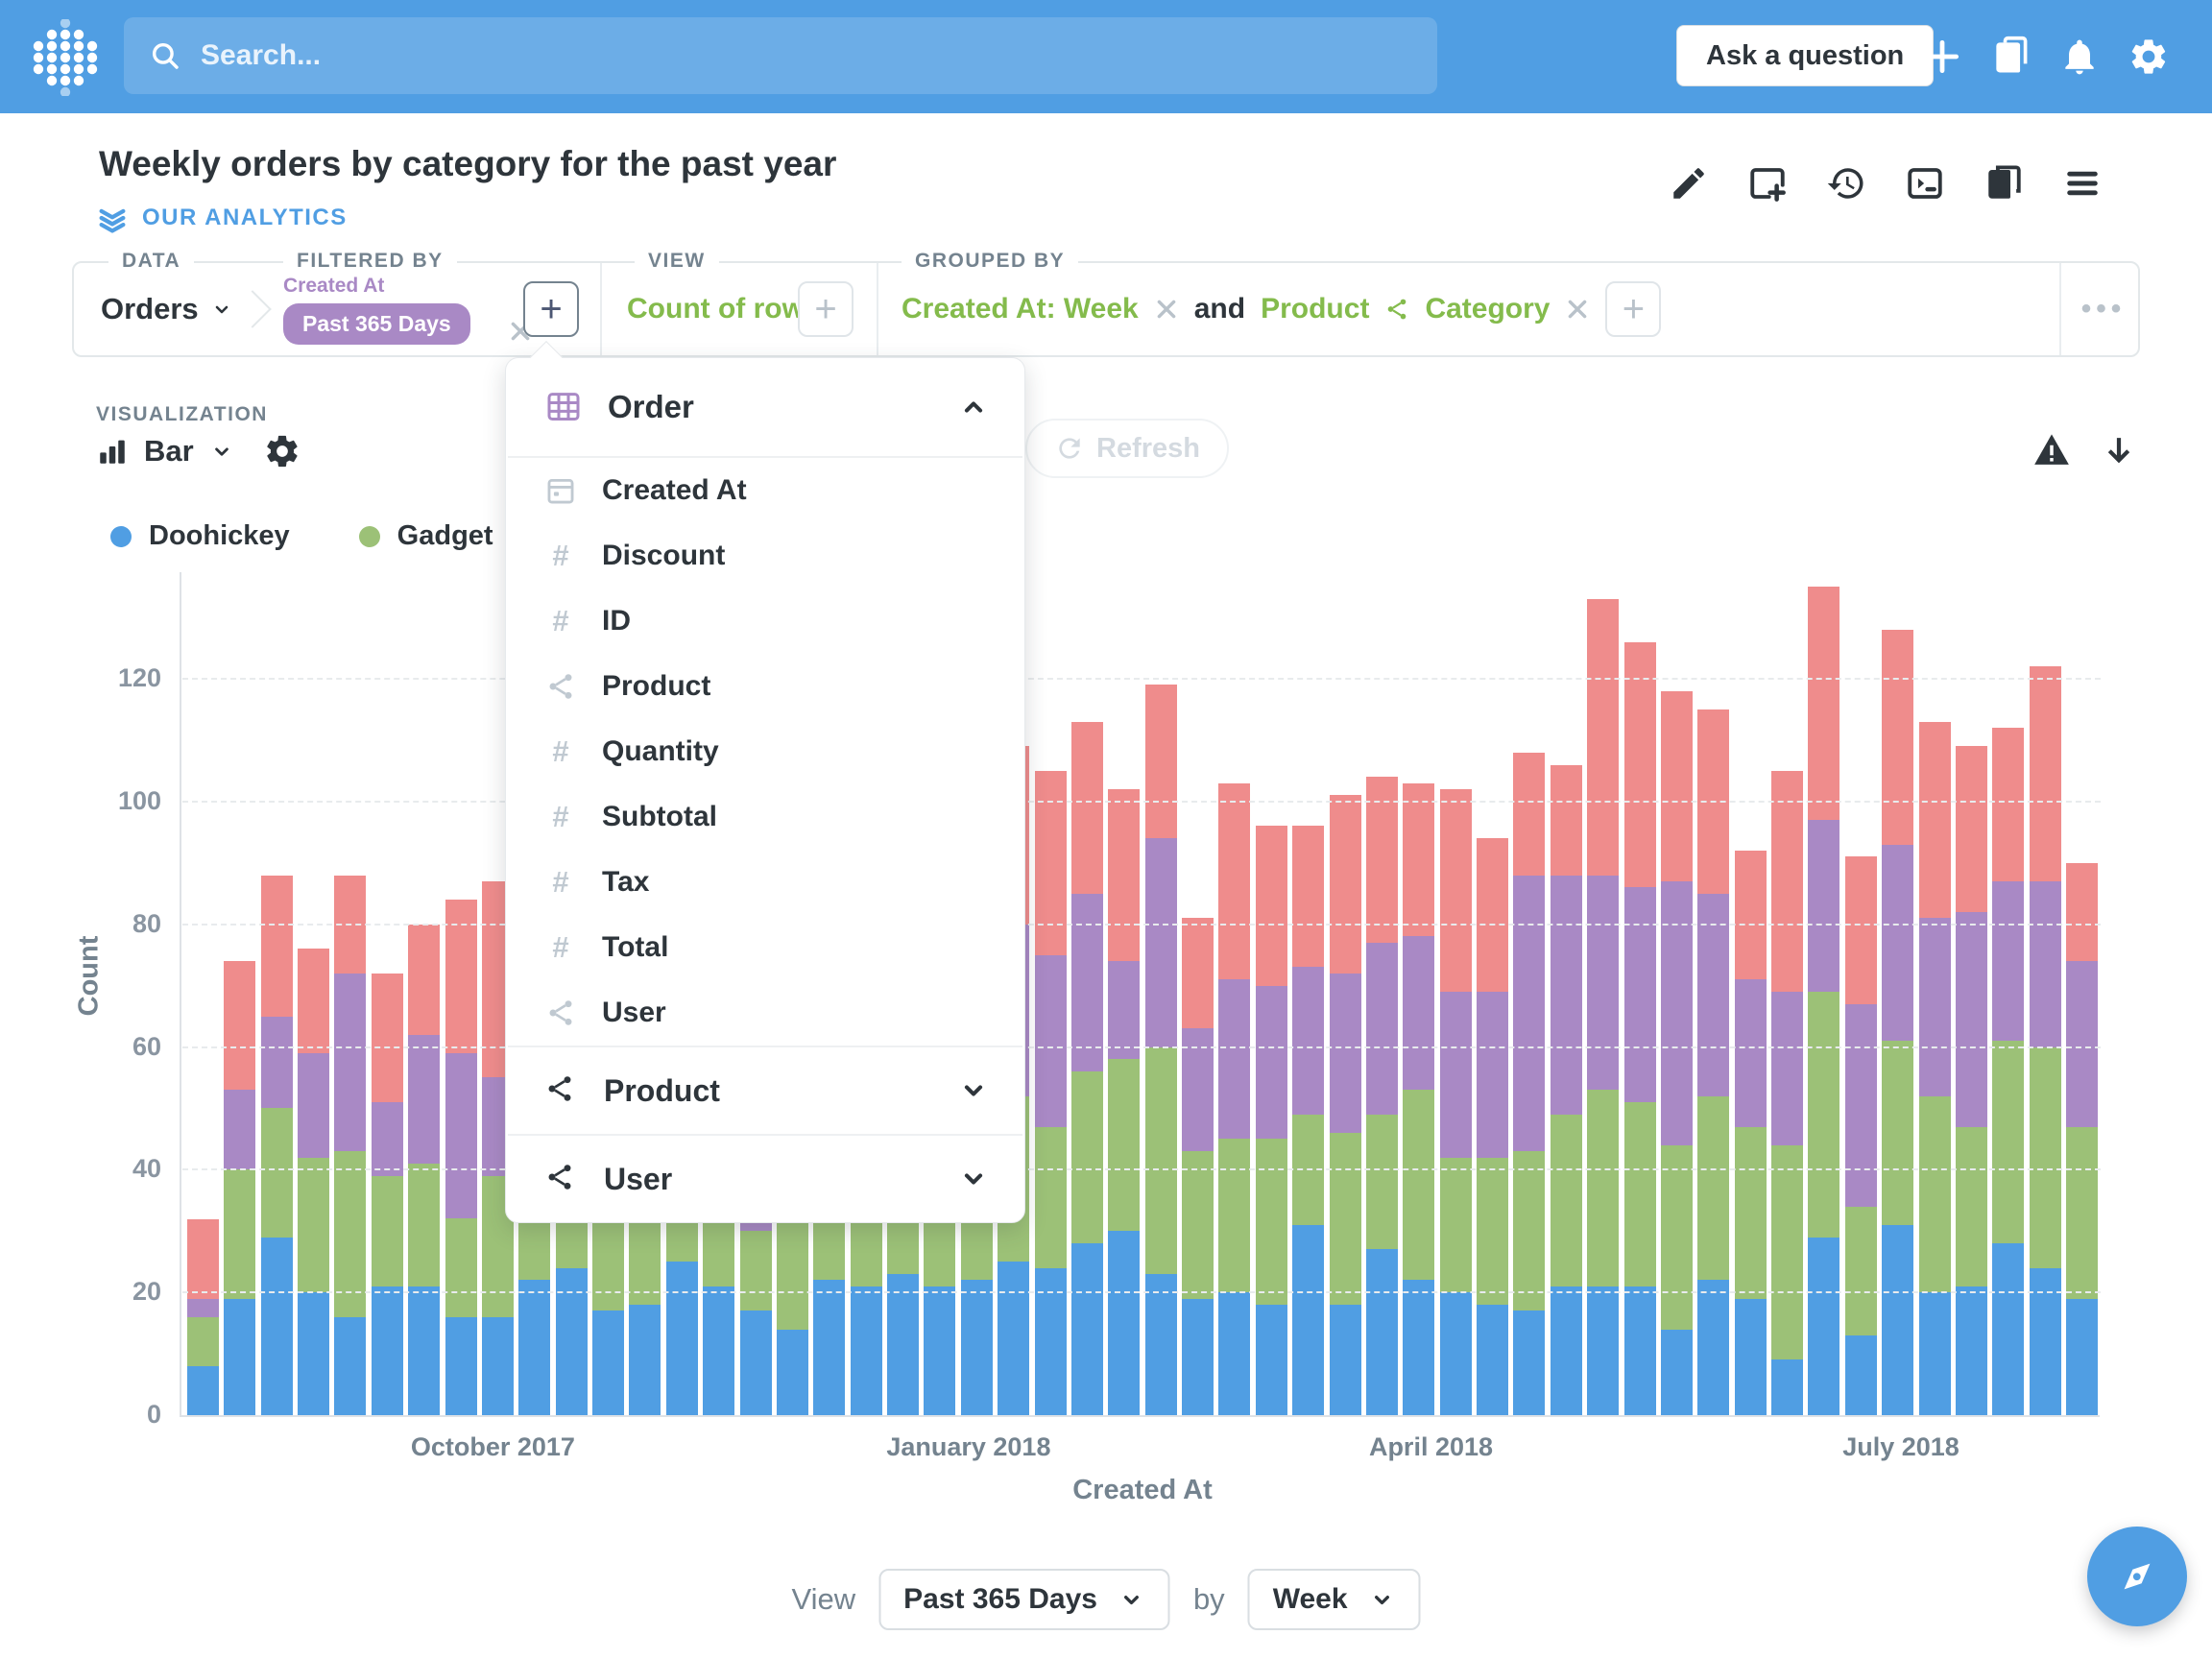  I want to click on filter-widget: Created At Past 365 Days, so click(377, 310).